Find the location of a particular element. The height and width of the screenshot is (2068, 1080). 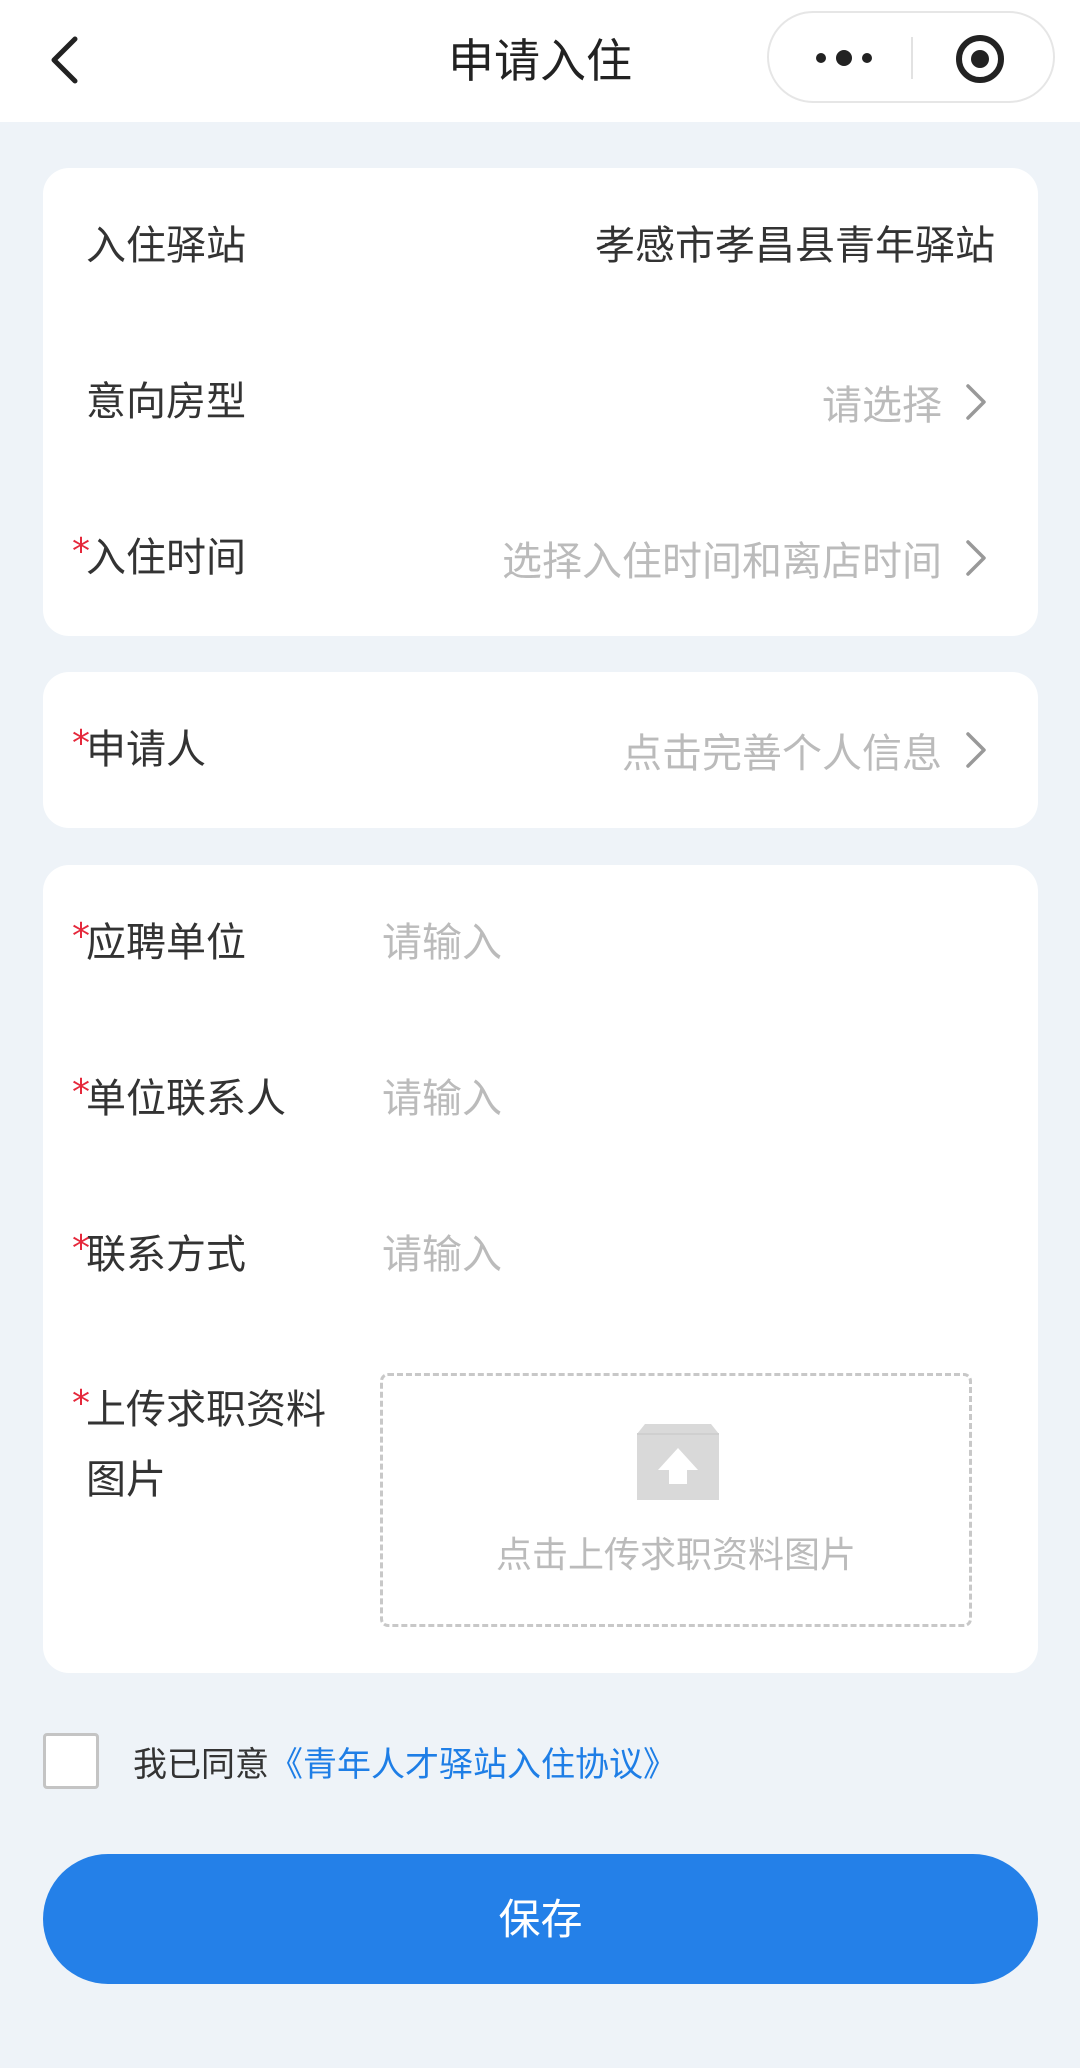

phone-label: * 联系方式 is located at coordinates (159, 1255).